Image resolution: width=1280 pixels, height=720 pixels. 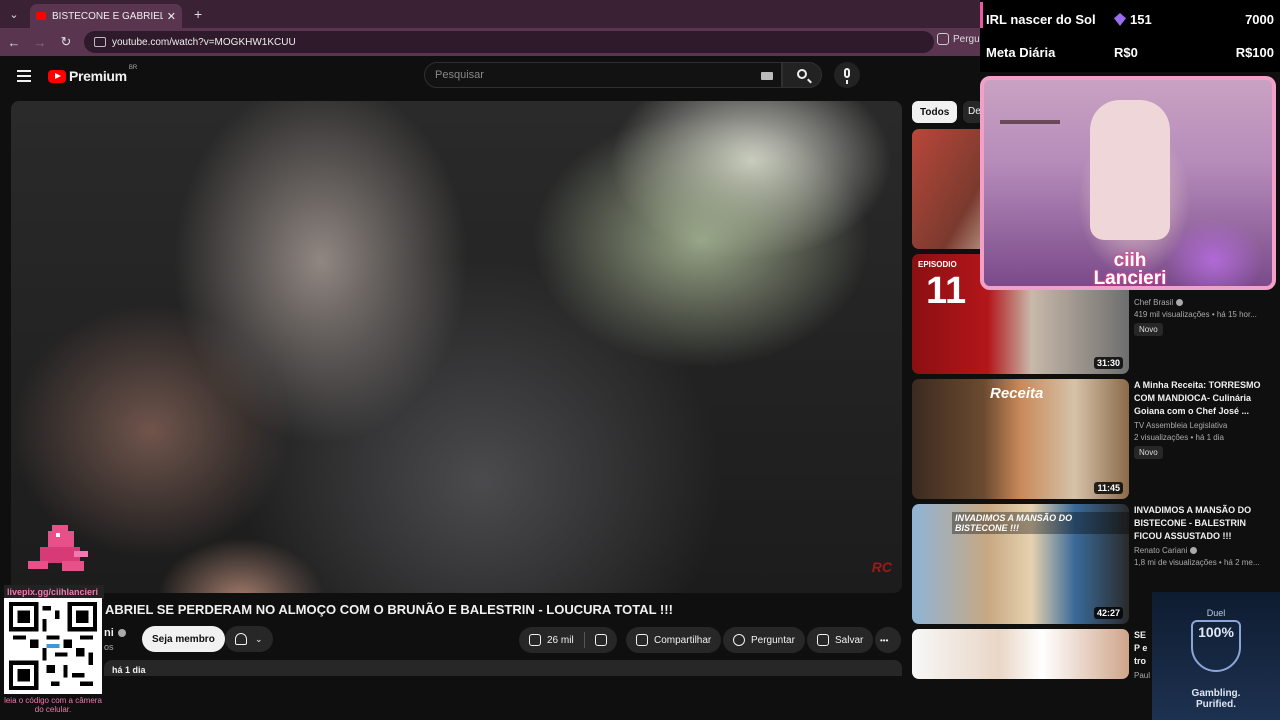 What do you see at coordinates (1179, 437) in the screenshot?
I see `recommended-views: 2 visualizações • há 1 dia` at bounding box center [1179, 437].